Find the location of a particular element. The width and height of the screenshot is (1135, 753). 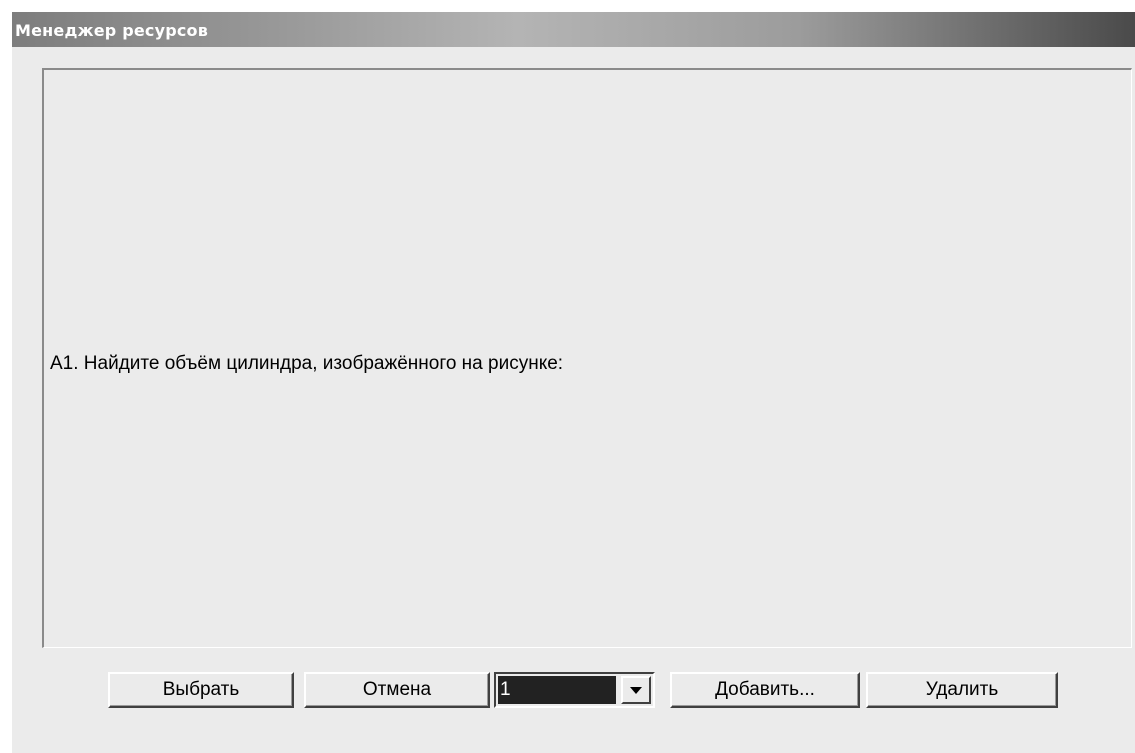

resource-number-dropdown: 1 is located at coordinates (574, 690).